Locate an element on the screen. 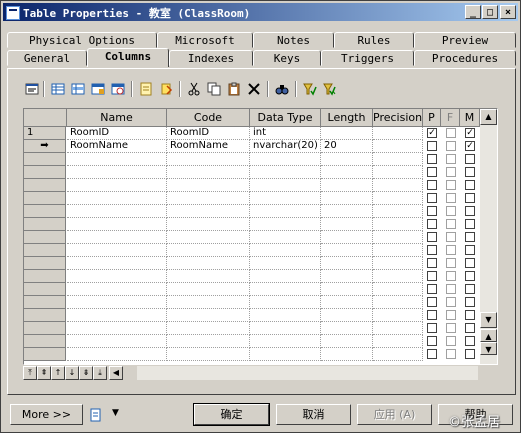  tab-physical-options: Physical Options is located at coordinates (82, 40).